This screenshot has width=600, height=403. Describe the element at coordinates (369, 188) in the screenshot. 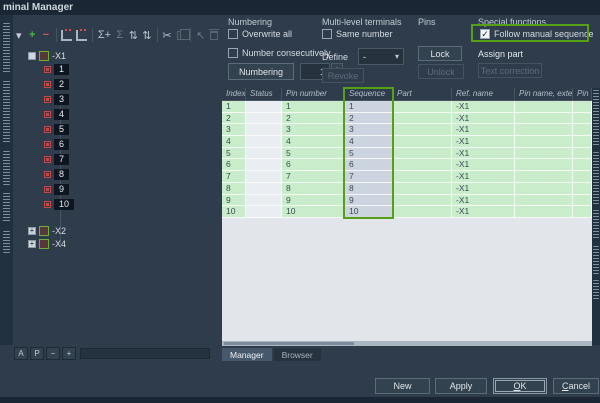

I see `table-cell-sequence: 8` at that location.